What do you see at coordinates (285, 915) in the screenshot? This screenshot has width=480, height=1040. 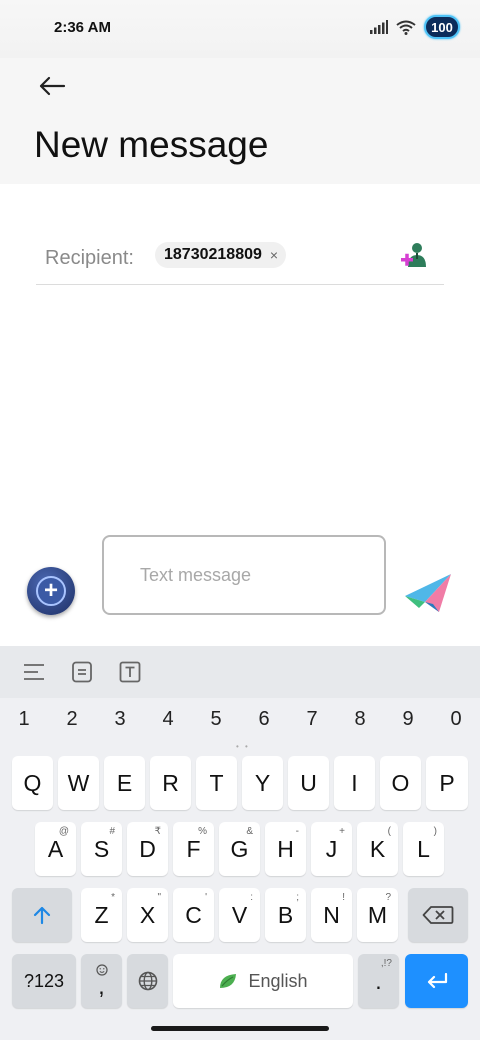 I see `key-b: ; B` at bounding box center [285, 915].